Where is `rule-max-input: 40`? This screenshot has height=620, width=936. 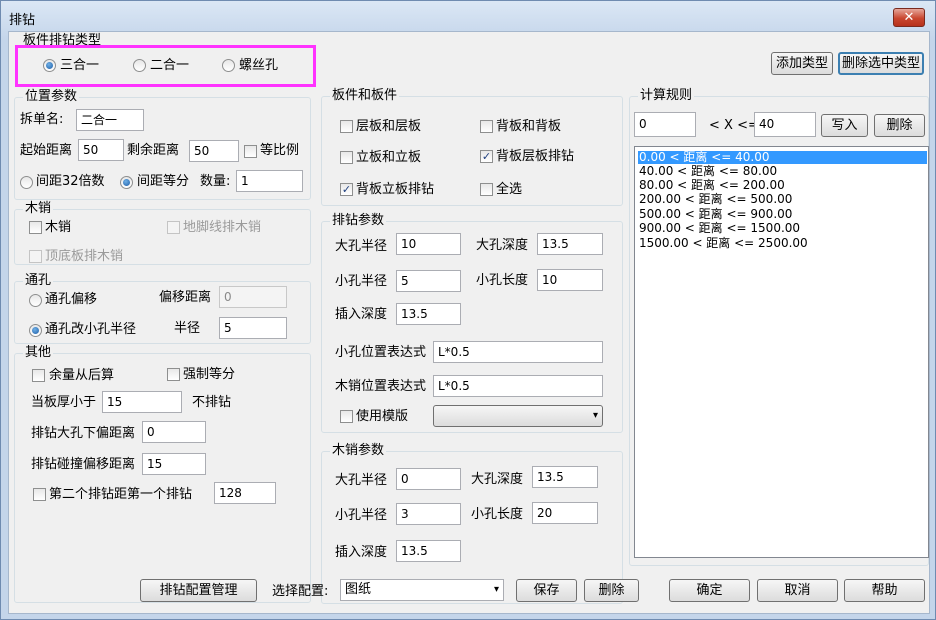 rule-max-input: 40 is located at coordinates (785, 124).